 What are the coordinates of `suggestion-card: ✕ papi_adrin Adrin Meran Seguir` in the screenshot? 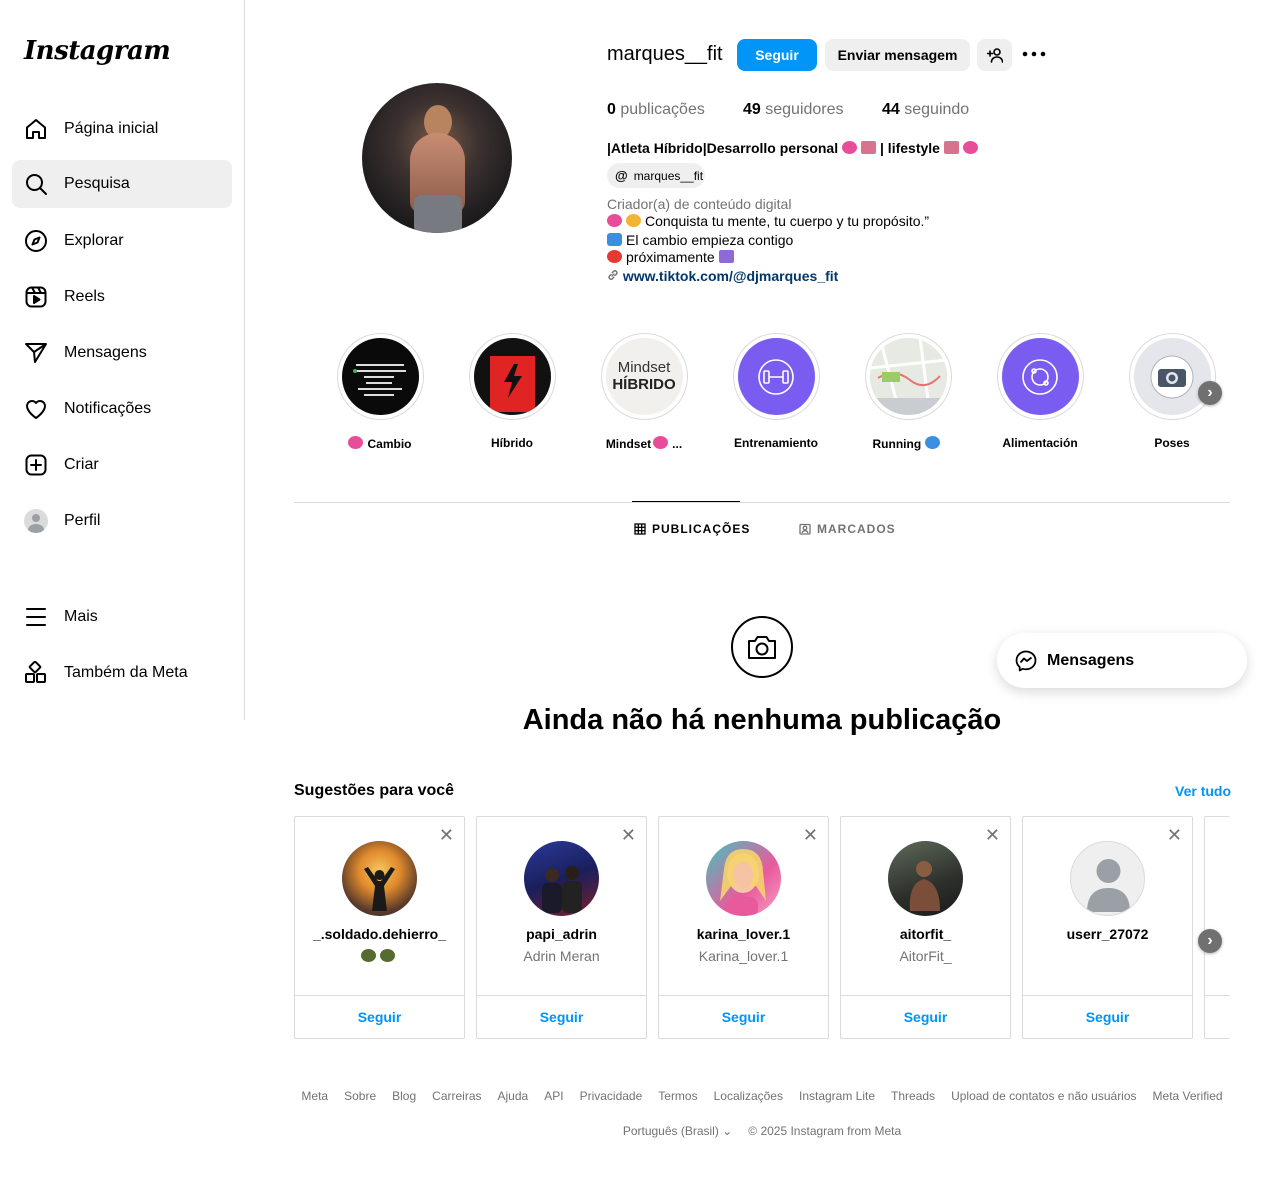 It's located at (561, 927).